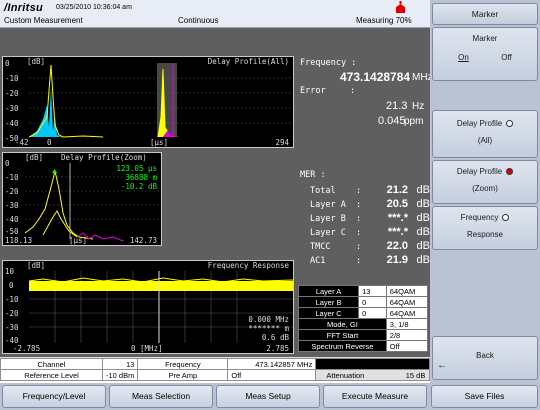  Describe the element at coordinates (198, 20) in the screenshot. I see `sweep-mode: Continuous` at that location.